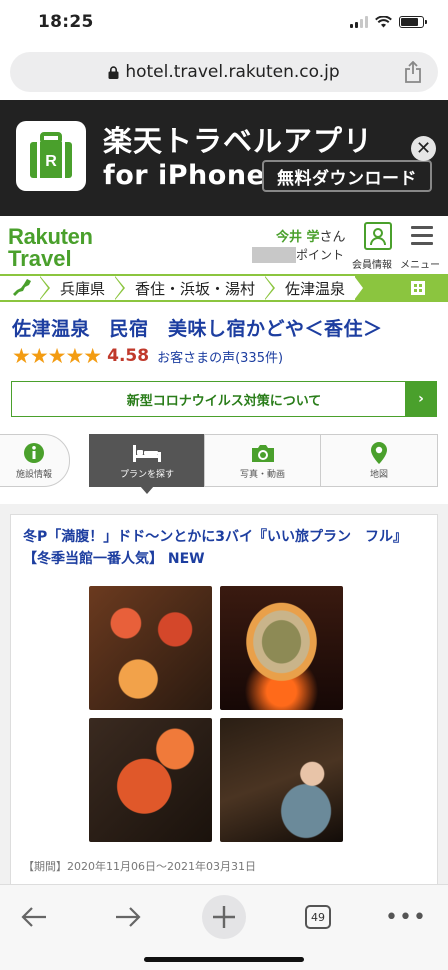 This screenshot has width=448, height=970. What do you see at coordinates (320, 255) in the screenshot?
I see `points-label: ポイント` at bounding box center [320, 255].